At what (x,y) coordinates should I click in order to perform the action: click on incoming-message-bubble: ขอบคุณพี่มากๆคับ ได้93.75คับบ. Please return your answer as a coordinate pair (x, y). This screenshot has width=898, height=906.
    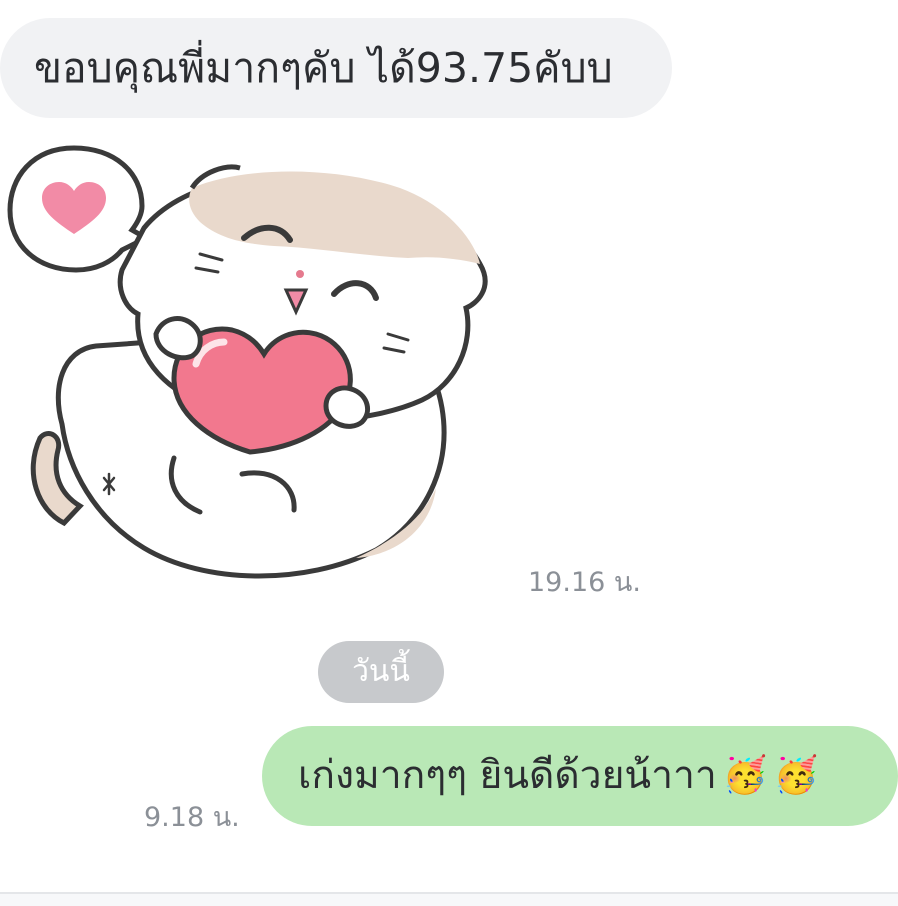
    Looking at the image, I should click on (336, 68).